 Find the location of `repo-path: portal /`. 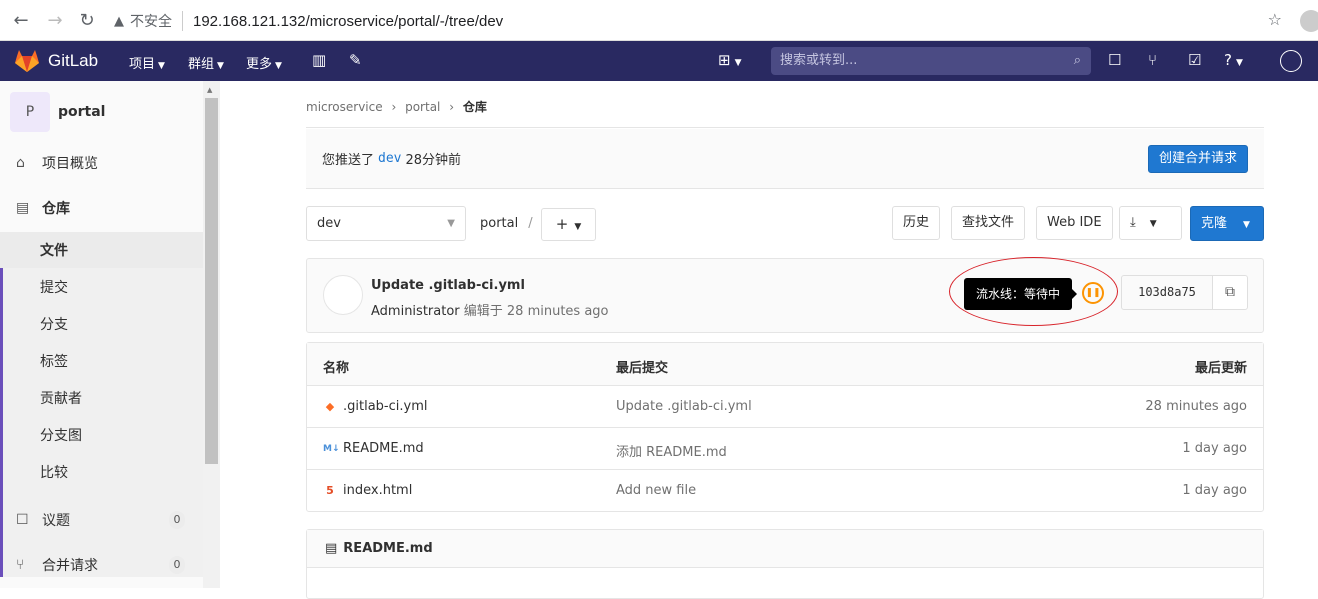

repo-path: portal / is located at coordinates (506, 223).